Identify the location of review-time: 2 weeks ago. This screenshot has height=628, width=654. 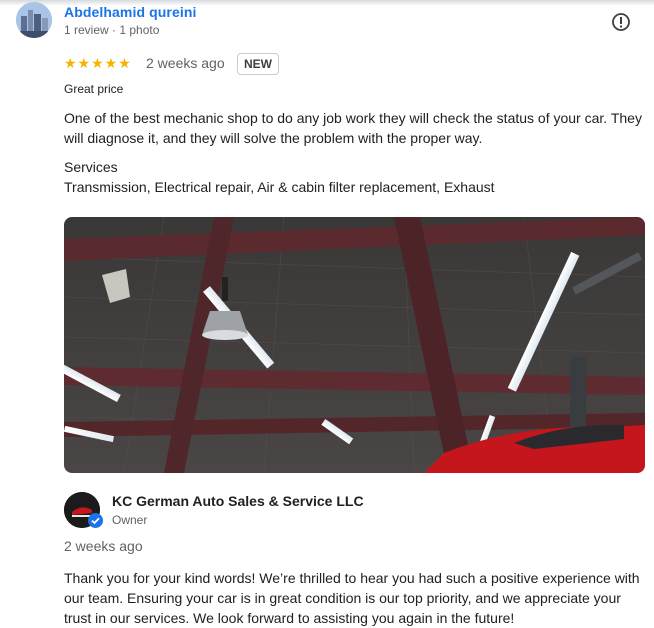
(185, 63).